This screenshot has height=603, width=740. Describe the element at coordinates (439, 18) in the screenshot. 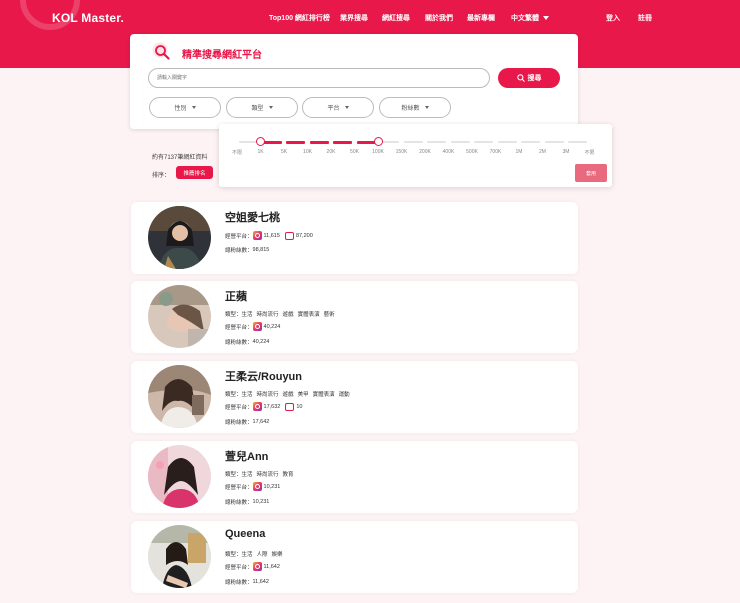

I see `nav-about: 關於我們` at that location.